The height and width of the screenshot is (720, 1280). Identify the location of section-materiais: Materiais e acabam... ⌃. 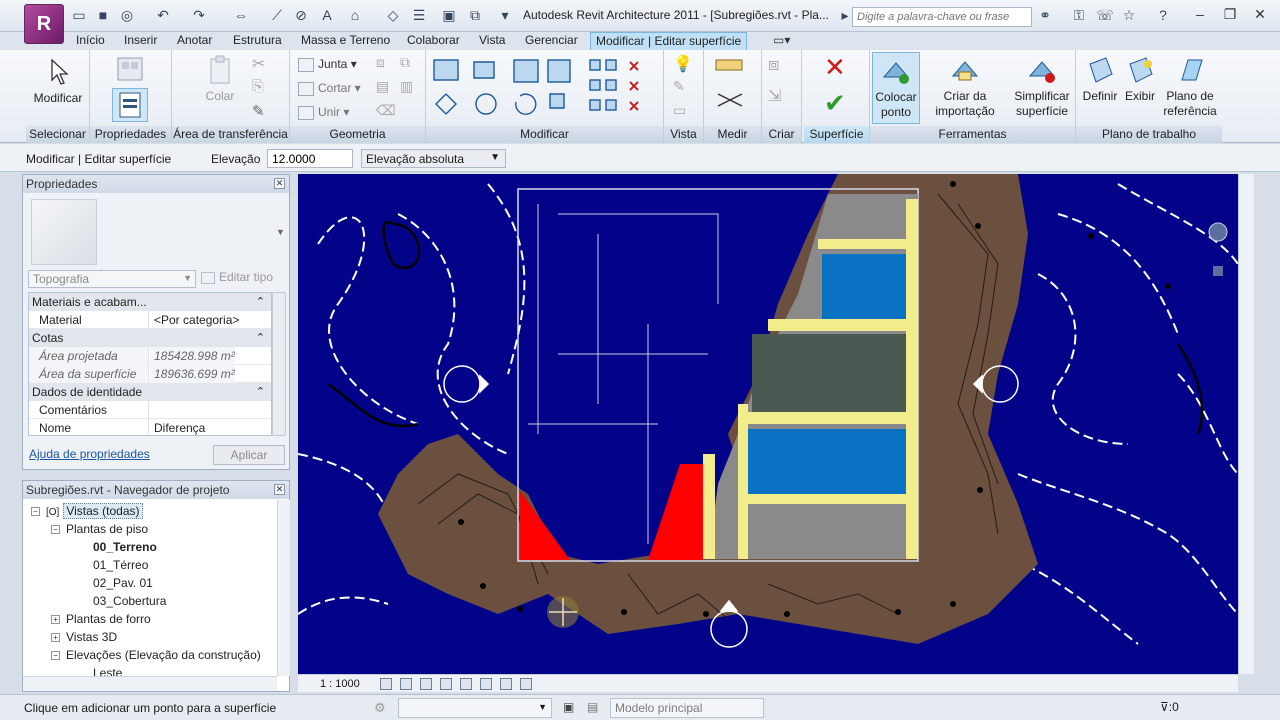
(150, 302).